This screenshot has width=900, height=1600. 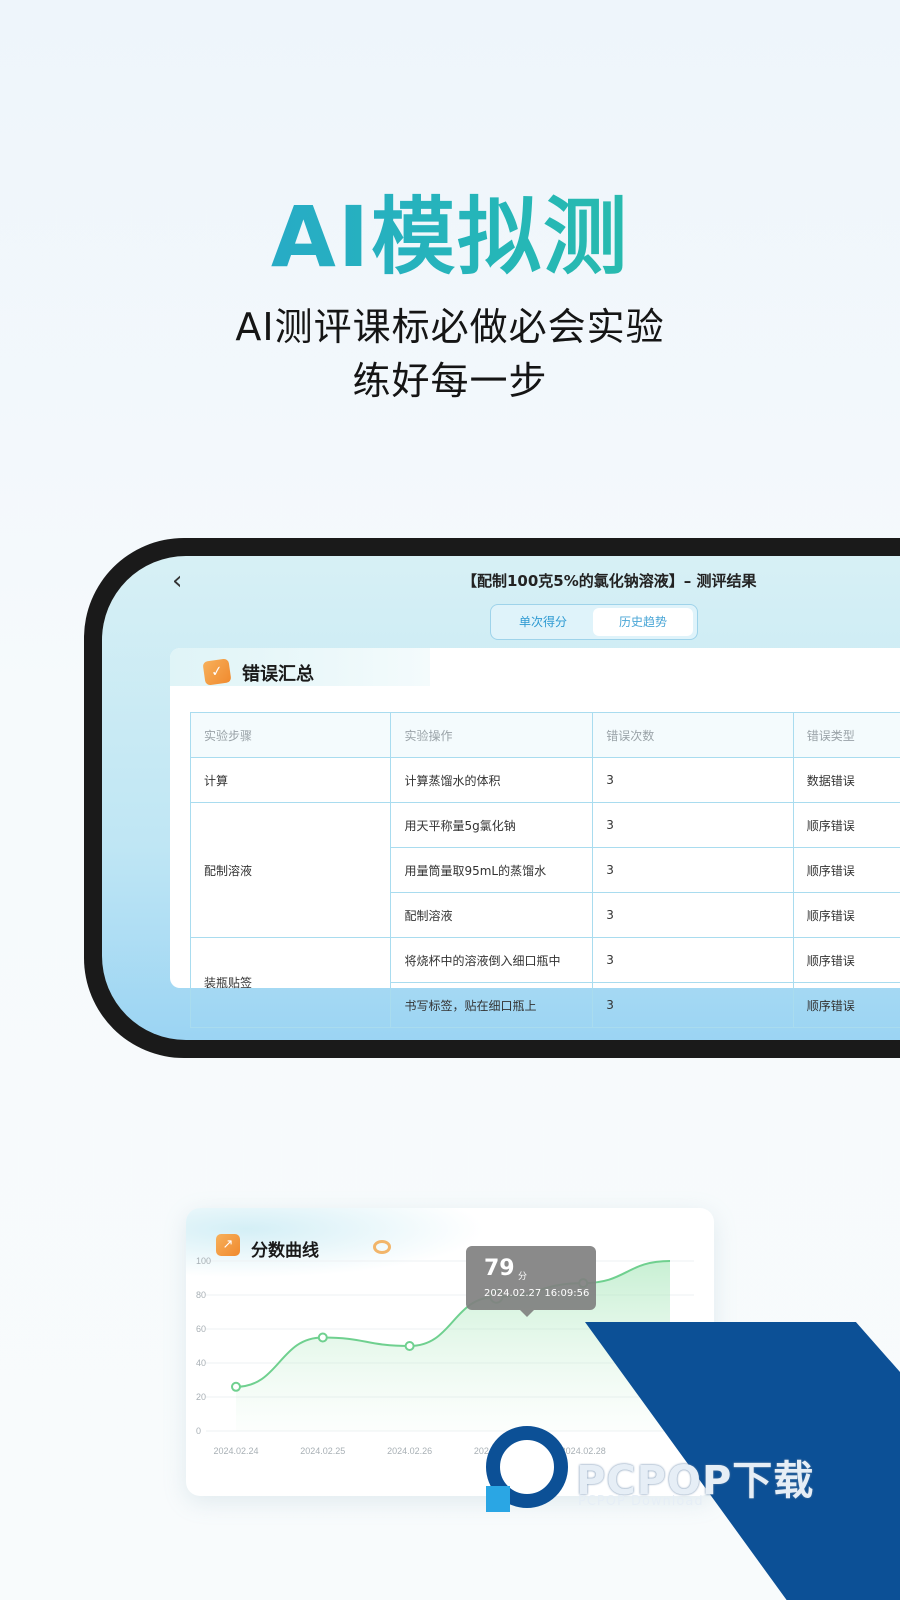 What do you see at coordinates (527, 1313) in the screenshot?
I see `tooltip-arrow` at bounding box center [527, 1313].